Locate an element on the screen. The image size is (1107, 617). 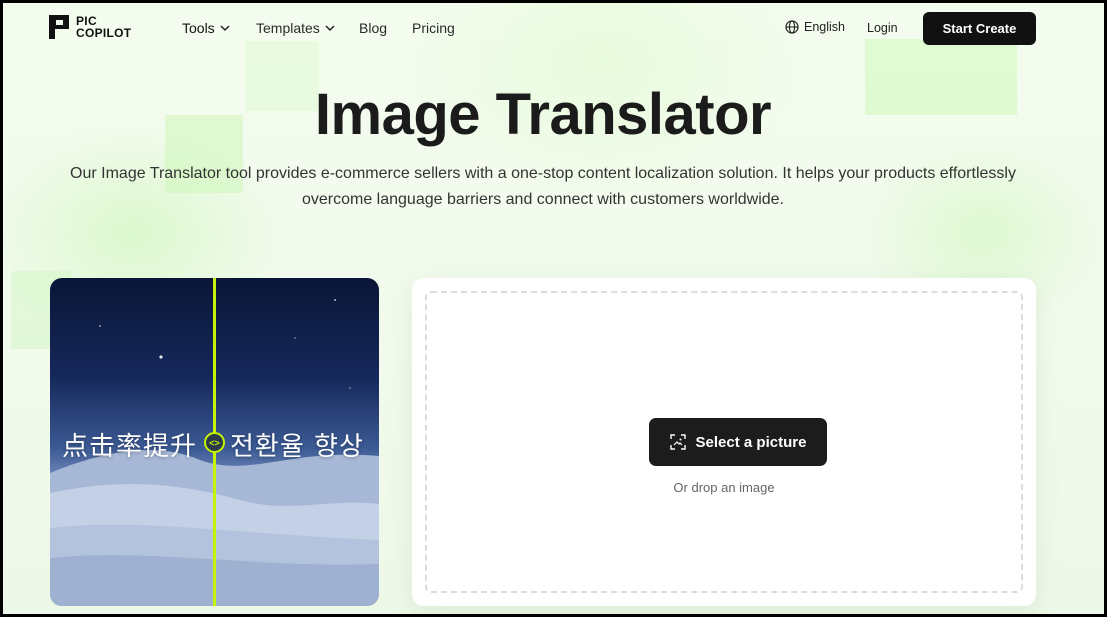
page-title: Image Translator is located at coordinates (543, 114).